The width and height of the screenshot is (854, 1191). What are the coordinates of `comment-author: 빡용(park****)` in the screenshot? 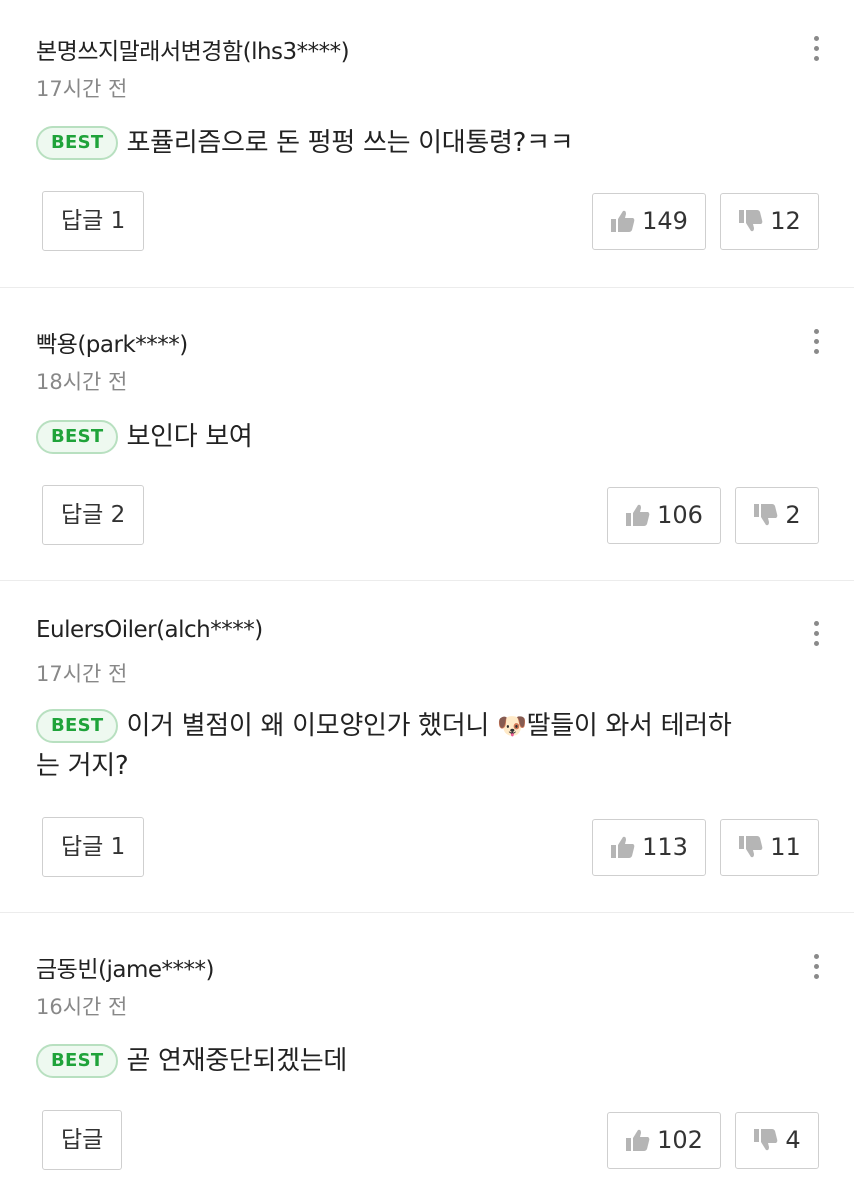 It's located at (112, 342).